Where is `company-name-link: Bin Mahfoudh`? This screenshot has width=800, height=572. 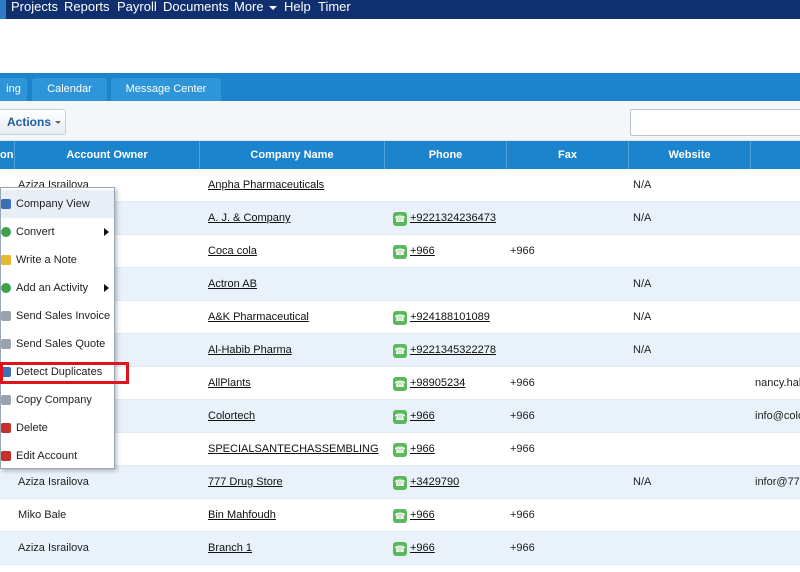
company-name-link: Bin Mahfoudh is located at coordinates (294, 515).